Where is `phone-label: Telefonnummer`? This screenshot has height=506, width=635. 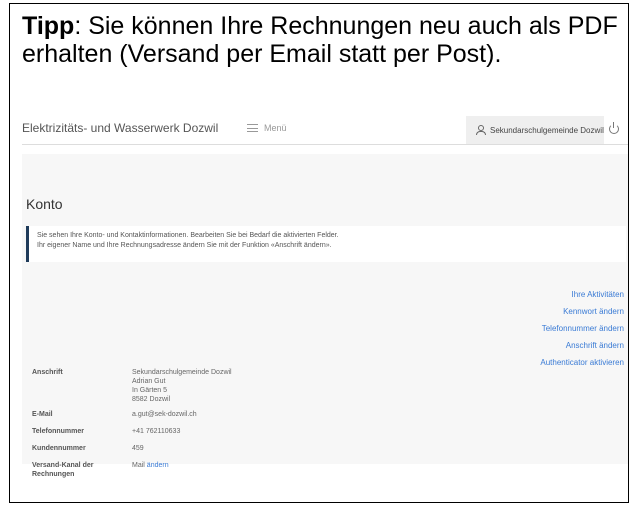
phone-label: Telefonnummer is located at coordinates (58, 431).